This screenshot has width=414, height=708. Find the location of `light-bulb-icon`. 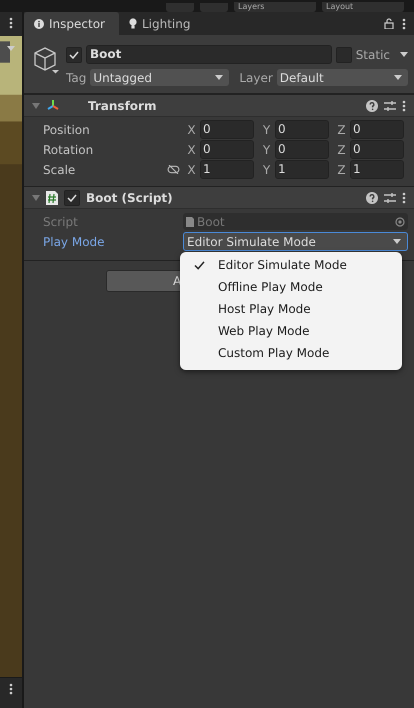

light-bulb-icon is located at coordinates (132, 23).